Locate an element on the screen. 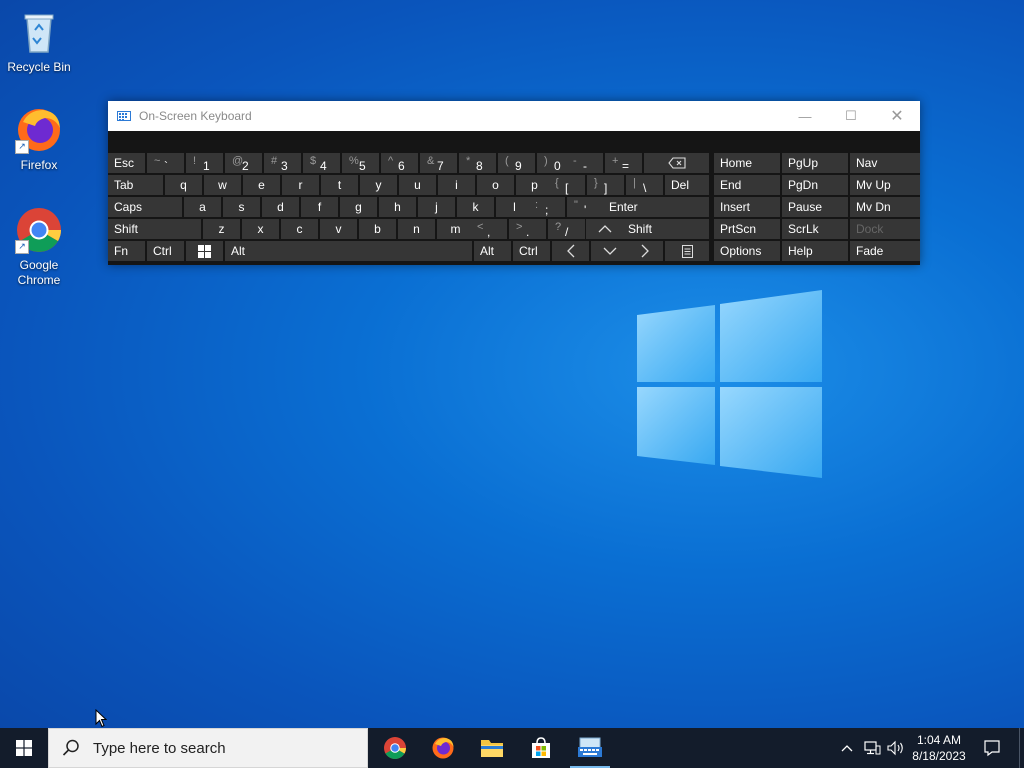  key-label: n is located at coordinates (416, 229).